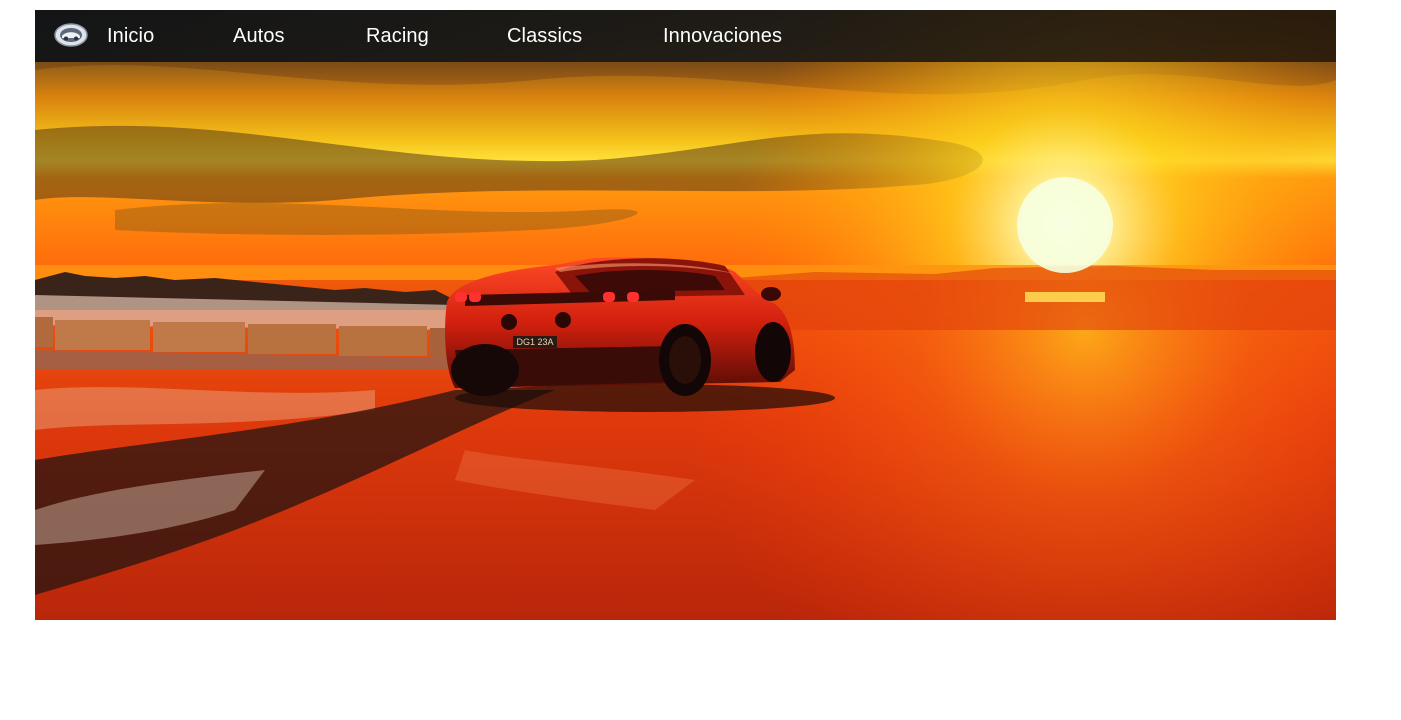  Describe the element at coordinates (544, 36) in the screenshot. I see `nav-item-classics: Classics` at that location.